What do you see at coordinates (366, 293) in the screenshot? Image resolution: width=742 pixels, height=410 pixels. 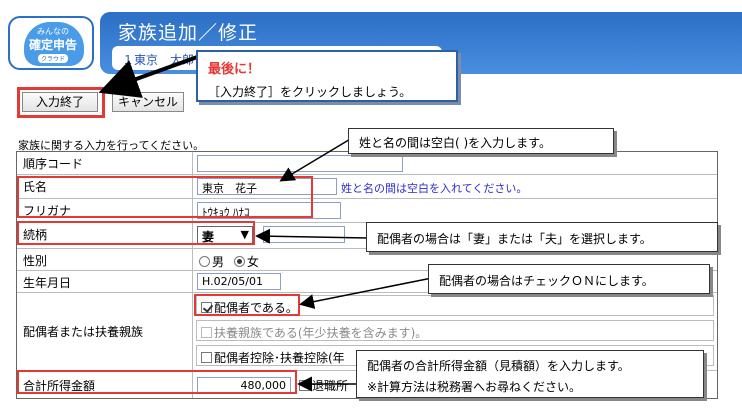 I see `arrow-check` at bounding box center [366, 293].